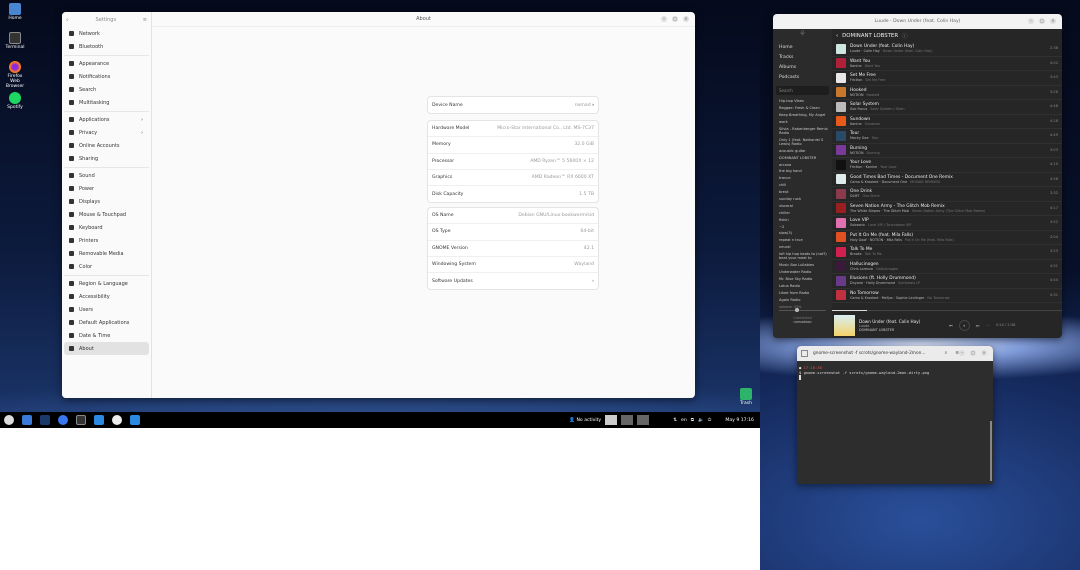  What do you see at coordinates (802, 178) in the screenshot?
I see `playlist-item: trance` at bounding box center [802, 178].